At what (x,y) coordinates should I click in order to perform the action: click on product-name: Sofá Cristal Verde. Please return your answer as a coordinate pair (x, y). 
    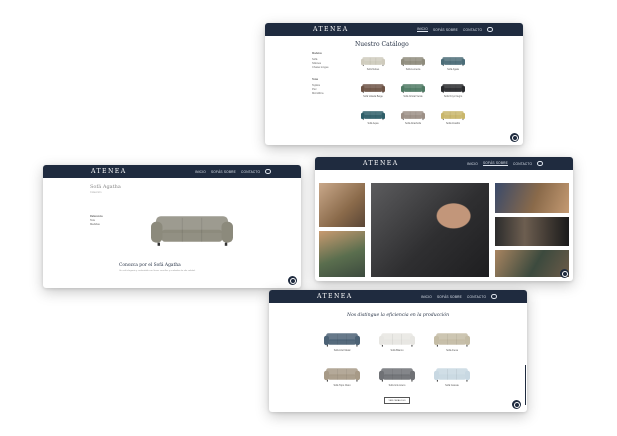
    Looking at the image, I should click on (413, 96).